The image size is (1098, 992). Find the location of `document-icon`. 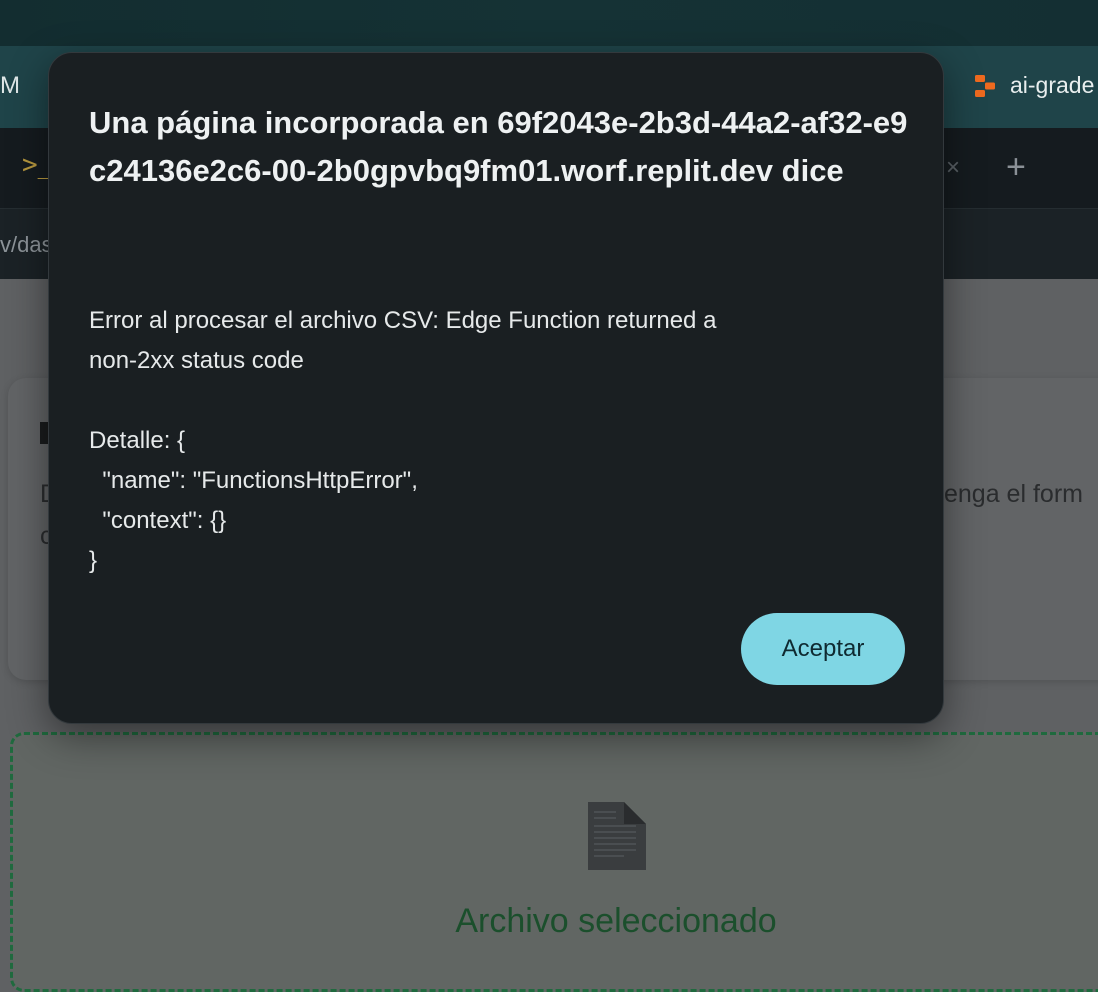

document-icon is located at coordinates (616, 838).